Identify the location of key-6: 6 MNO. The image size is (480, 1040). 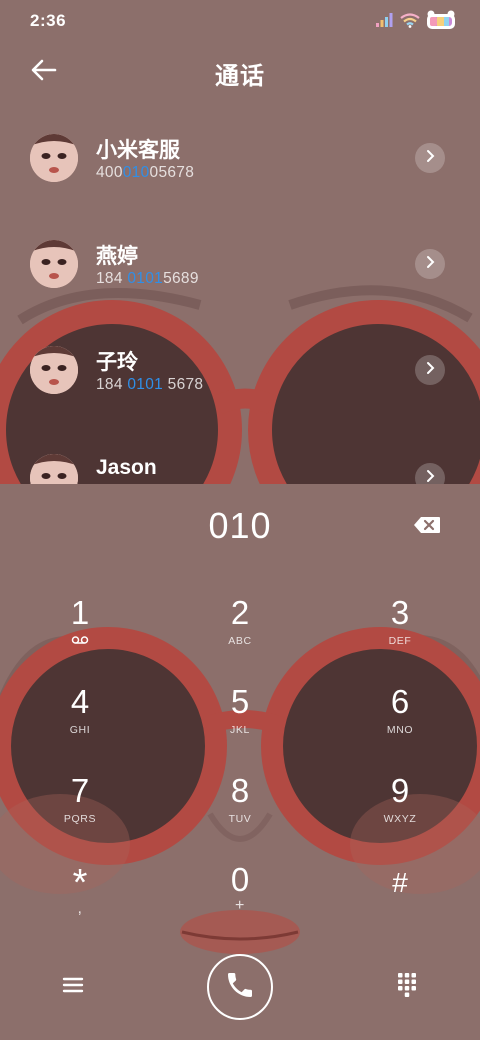
(400, 724).